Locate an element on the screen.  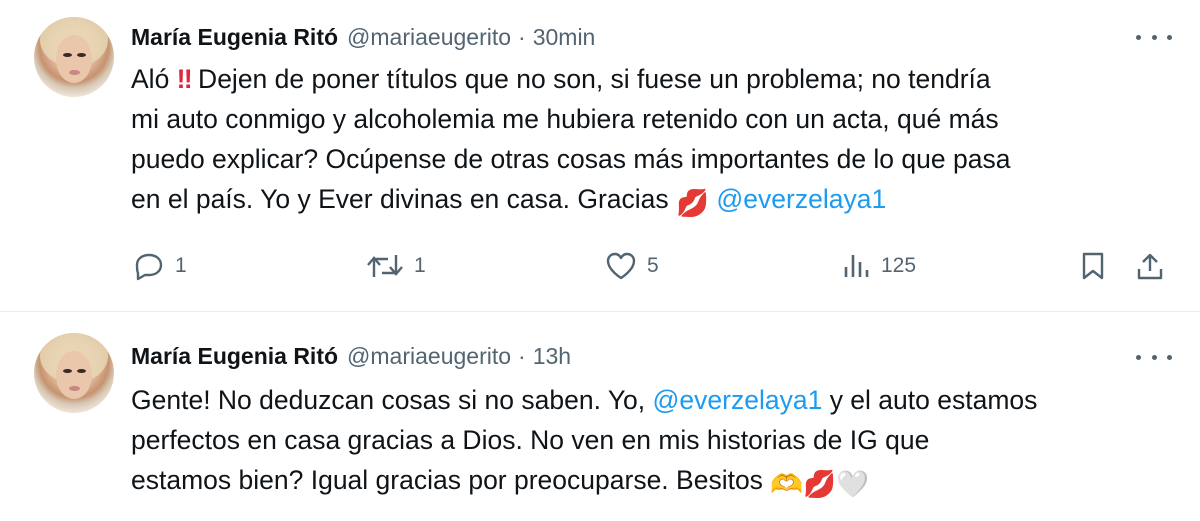
bookmark-button is located at coordinates (1093, 266).